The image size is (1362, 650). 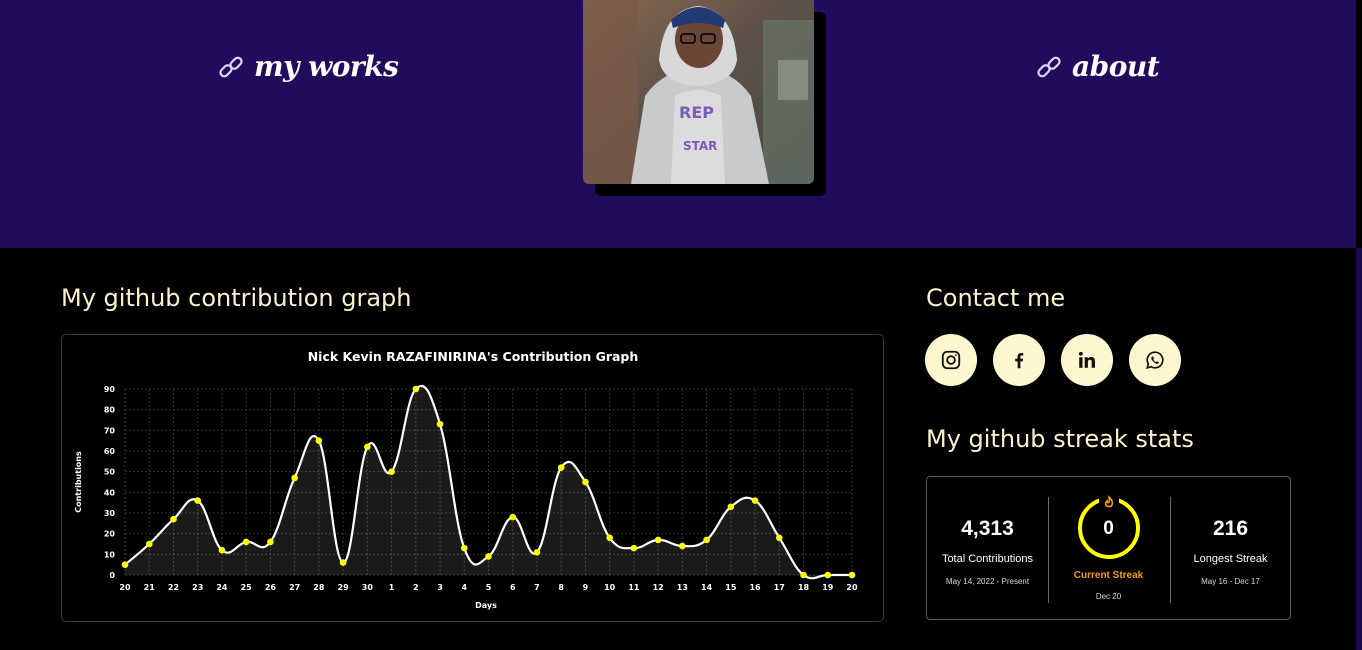 I want to click on x-tick-label: 25, so click(x=247, y=587).